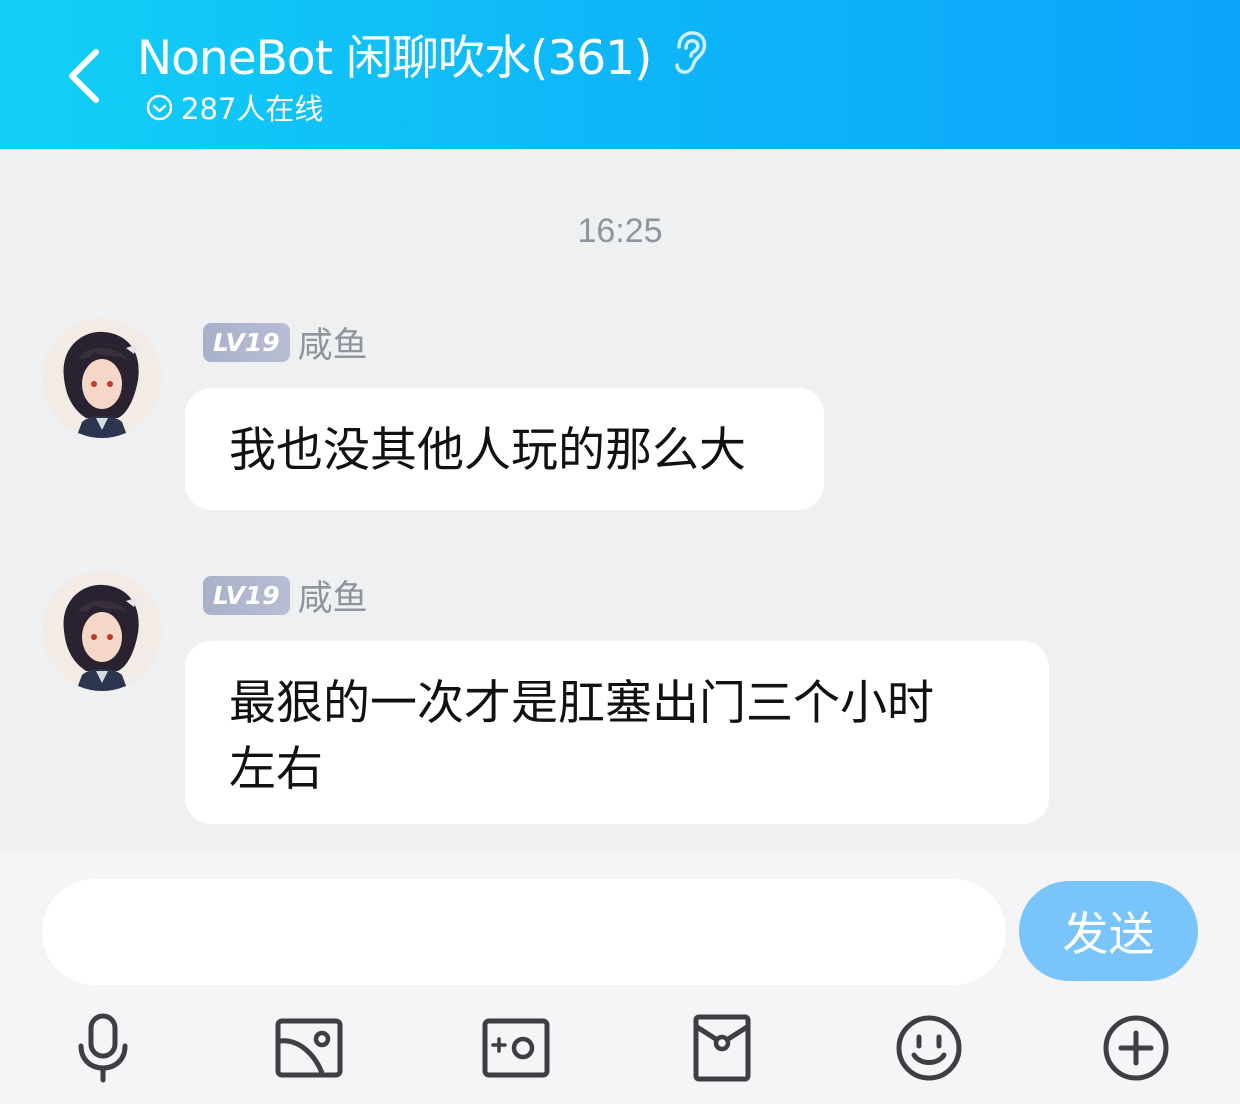  Describe the element at coordinates (1108, 931) in the screenshot. I see `send-button: 发送` at that location.